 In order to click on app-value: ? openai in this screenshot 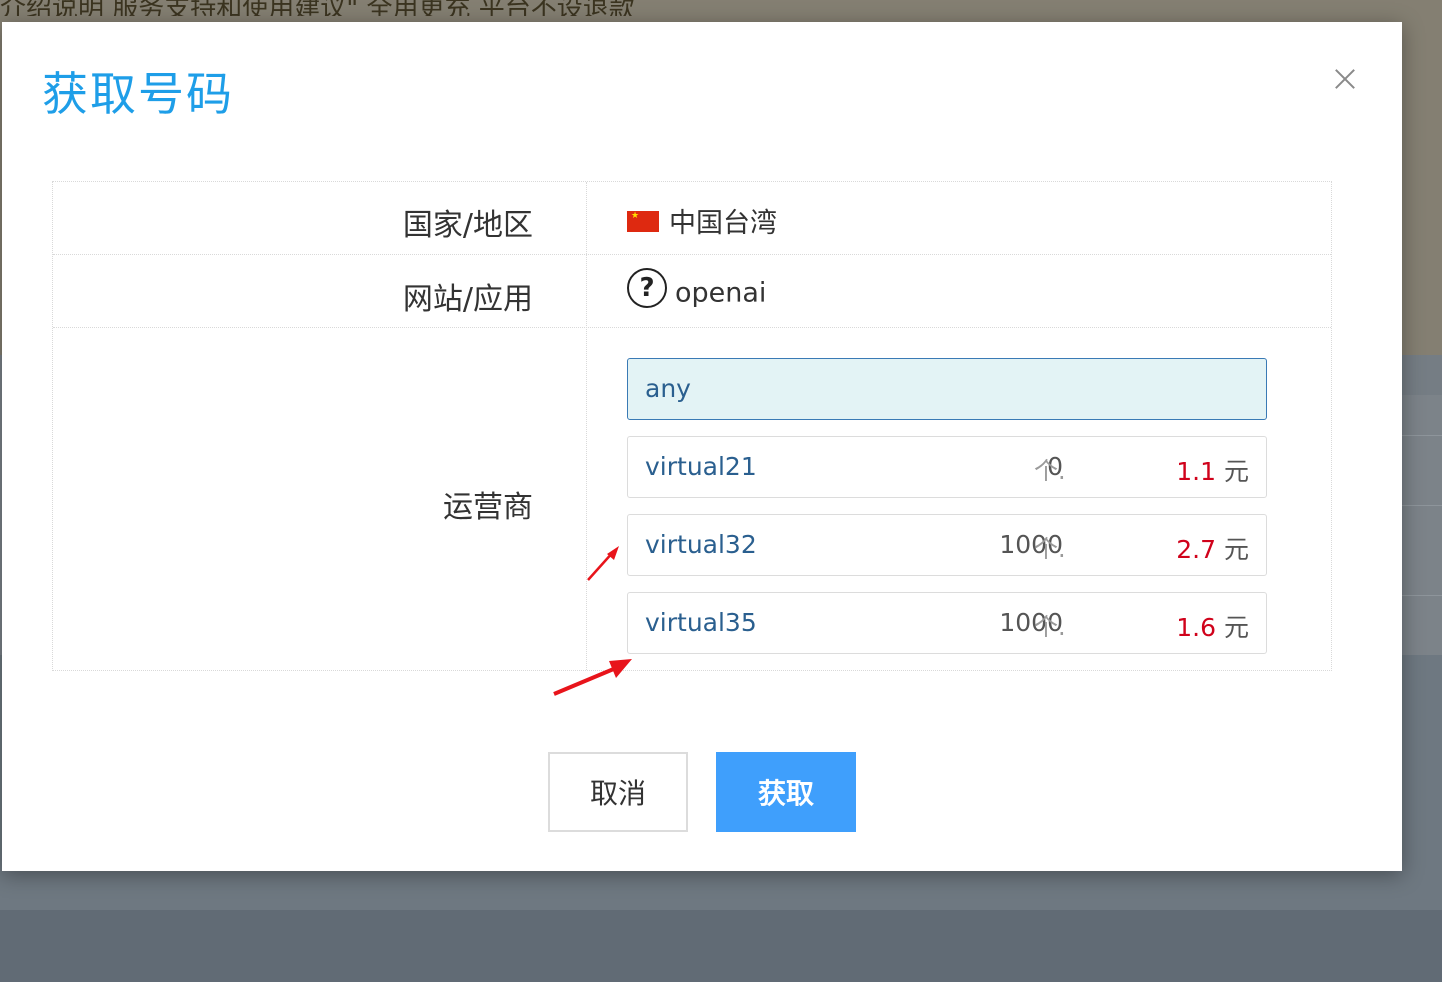, I will do `click(697, 291)`.